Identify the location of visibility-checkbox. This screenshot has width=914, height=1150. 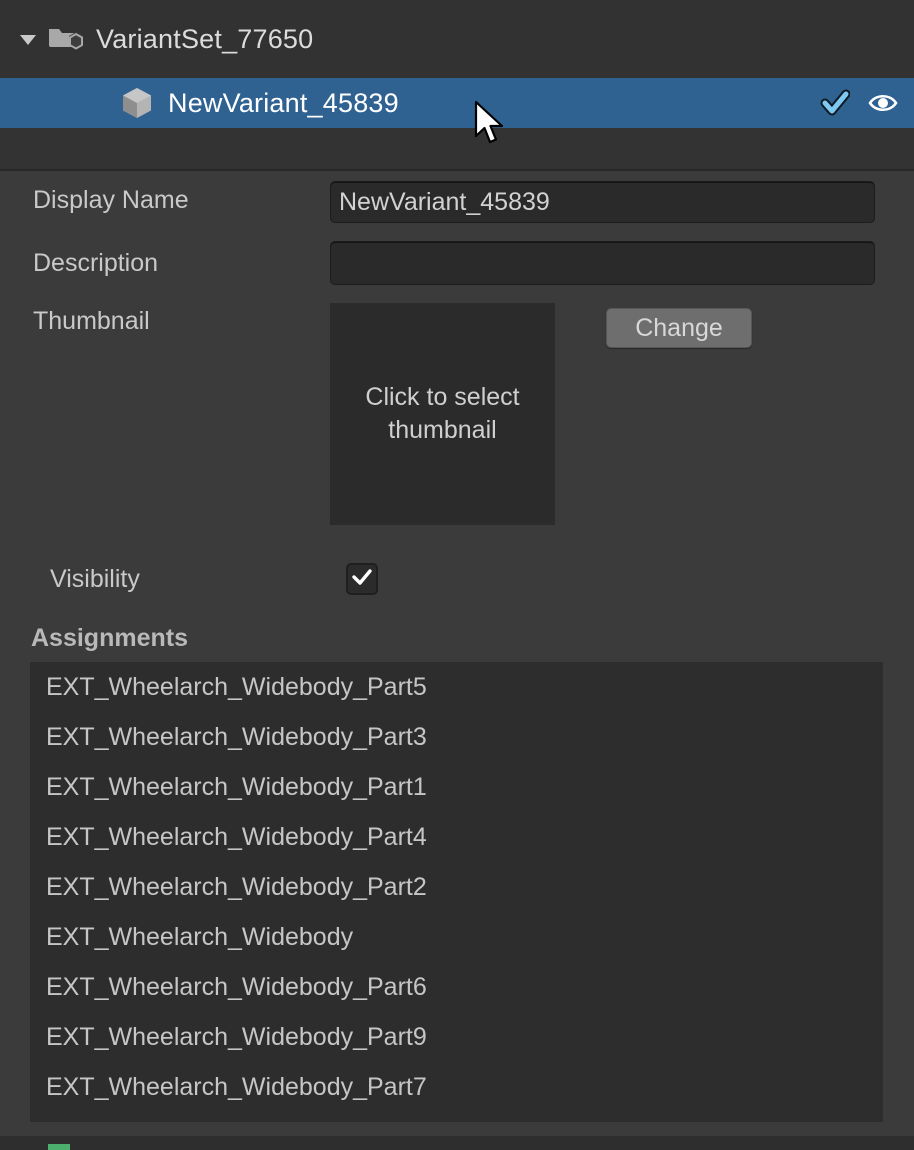
(362, 579).